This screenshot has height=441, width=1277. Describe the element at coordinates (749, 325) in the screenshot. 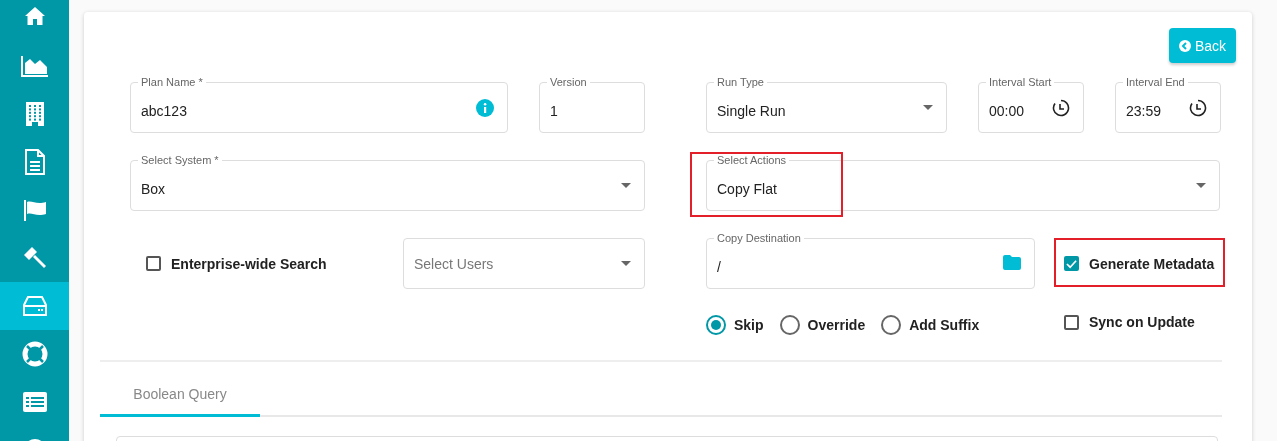

I see `radio-label: Skip` at that location.